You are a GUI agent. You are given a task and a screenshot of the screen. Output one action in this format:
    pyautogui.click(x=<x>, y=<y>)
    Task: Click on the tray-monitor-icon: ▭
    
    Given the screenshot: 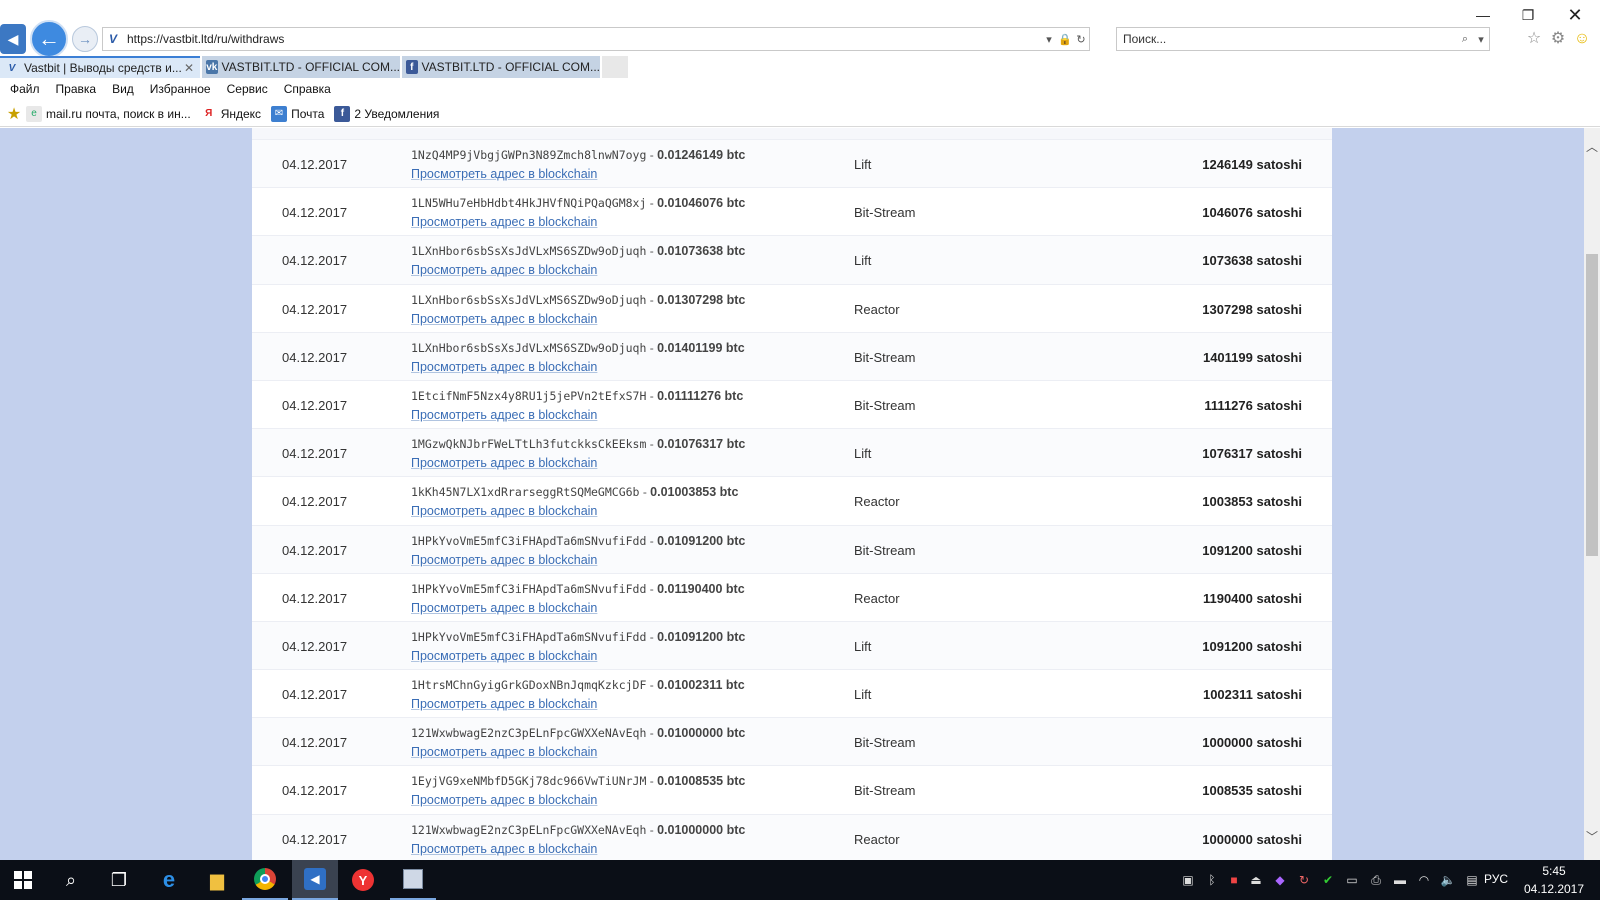 What is the action you would take?
    pyautogui.click(x=1352, y=880)
    